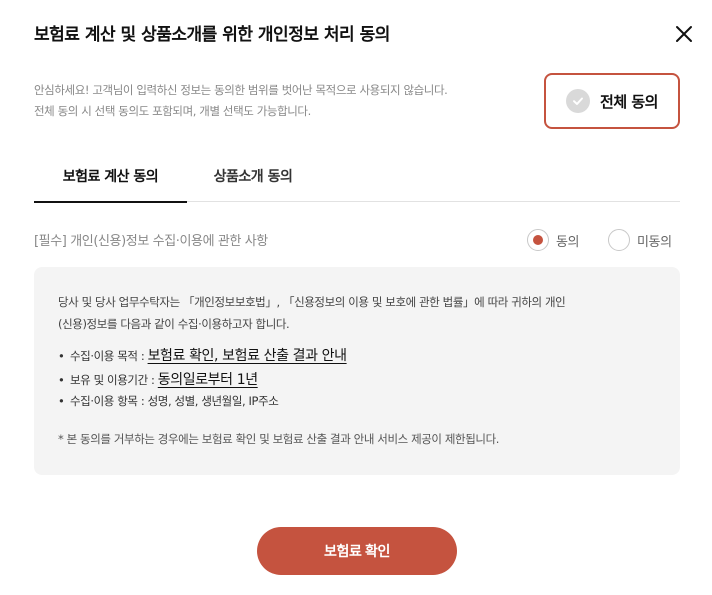 Image resolution: width=712 pixels, height=595 pixels. What do you see at coordinates (207, 380) in the screenshot?
I see `item-value: 동의일로부터 1년` at bounding box center [207, 380].